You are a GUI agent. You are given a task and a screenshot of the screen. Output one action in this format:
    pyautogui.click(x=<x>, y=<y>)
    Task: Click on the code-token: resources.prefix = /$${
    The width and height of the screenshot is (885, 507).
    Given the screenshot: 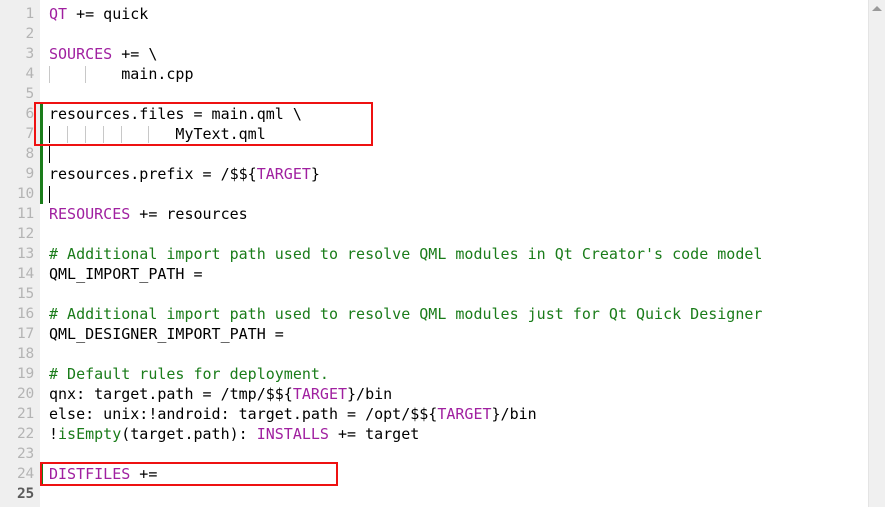 What is the action you would take?
    pyautogui.click(x=153, y=174)
    